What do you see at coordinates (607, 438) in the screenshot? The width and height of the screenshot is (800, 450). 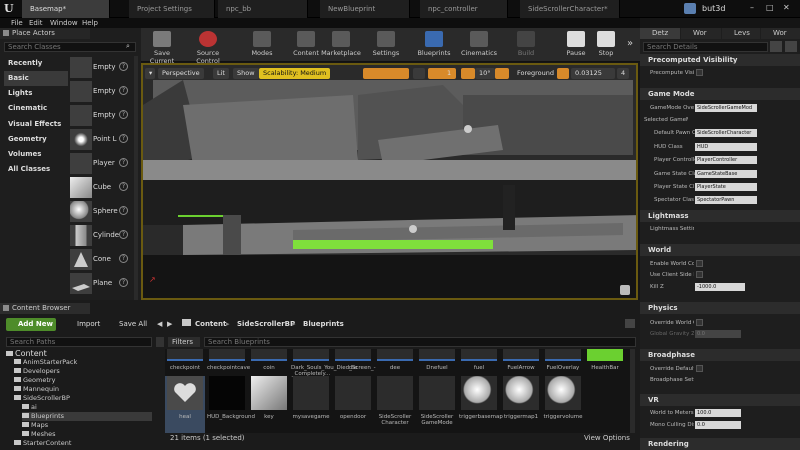 I see `view-options-button: View Options` at bounding box center [607, 438].